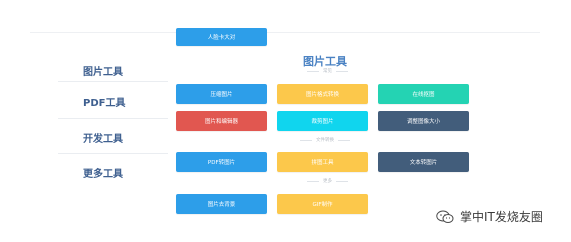 This screenshot has width=571, height=242. What do you see at coordinates (322, 121) in the screenshot?
I see `crop-image-button: 裁剪图片` at bounding box center [322, 121].